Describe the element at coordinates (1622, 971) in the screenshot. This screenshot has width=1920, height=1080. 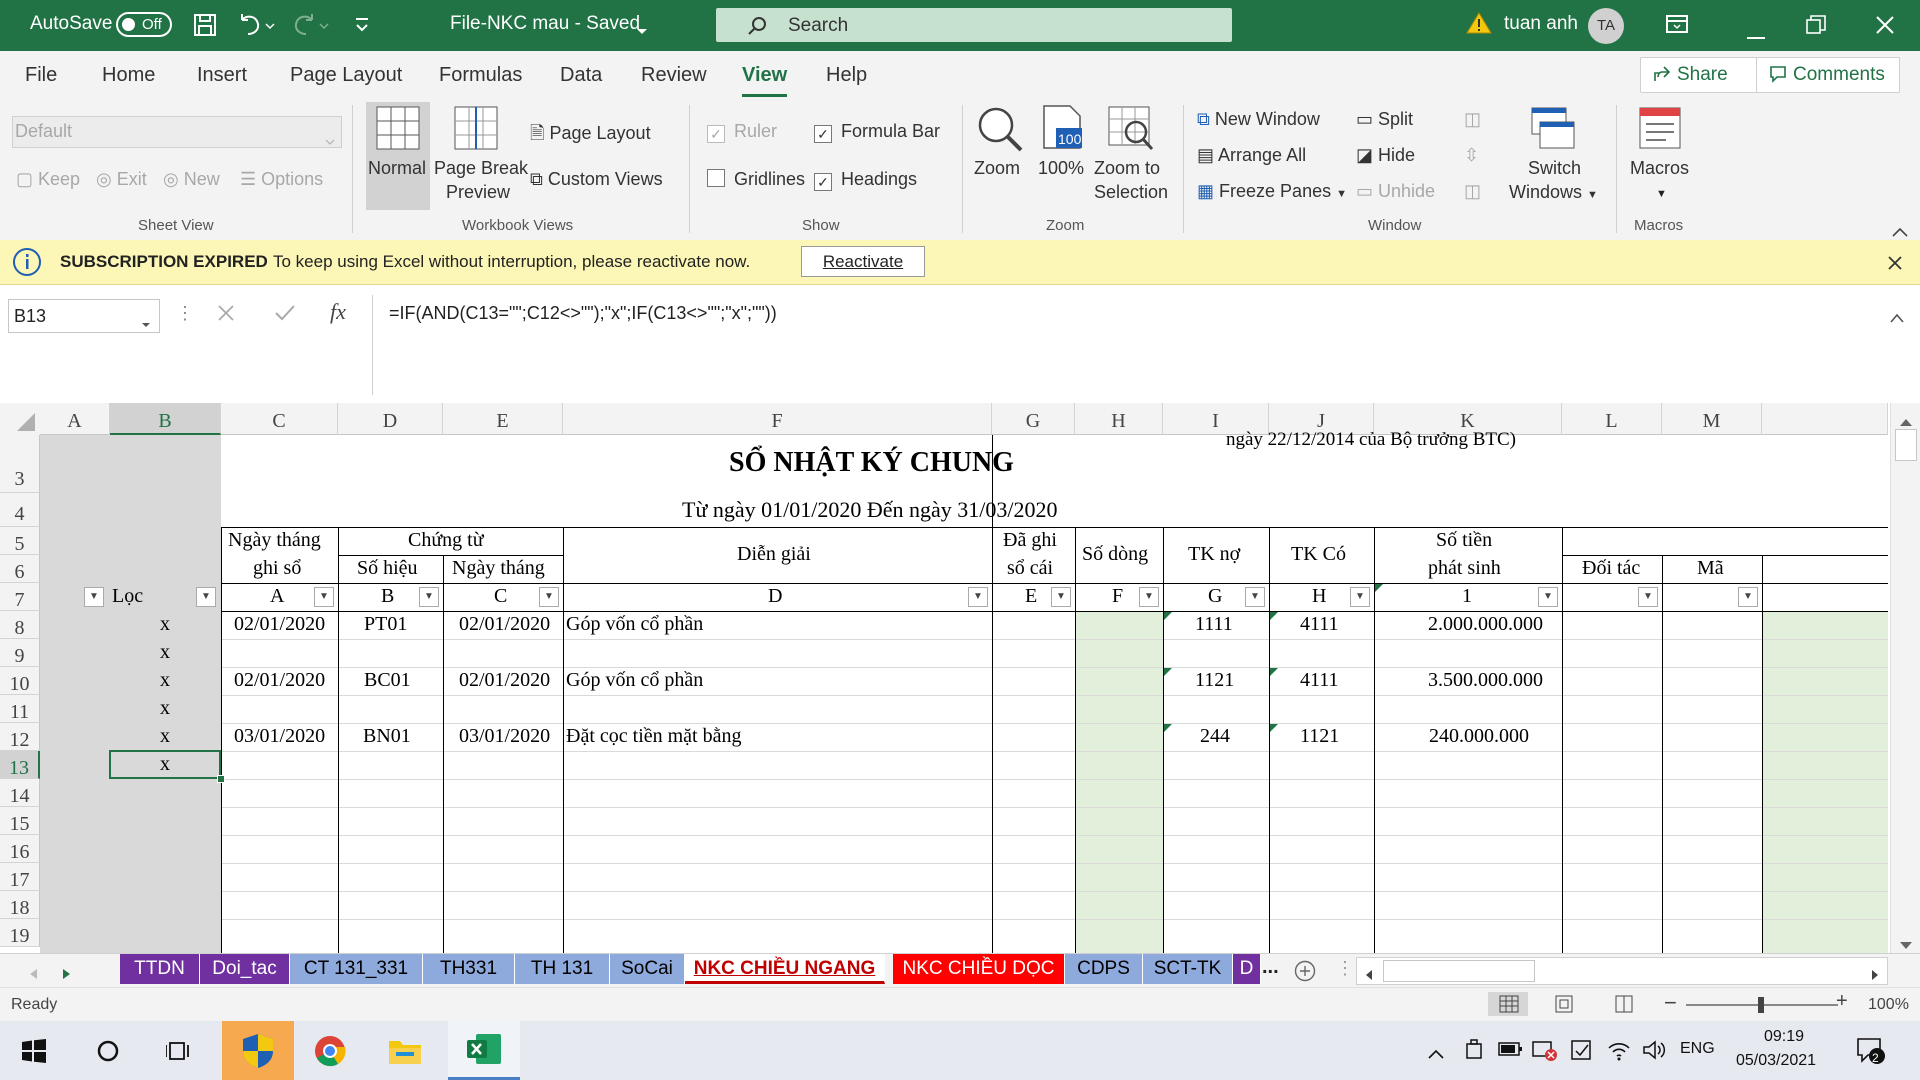
I see `horizontal-scrollbar` at that location.